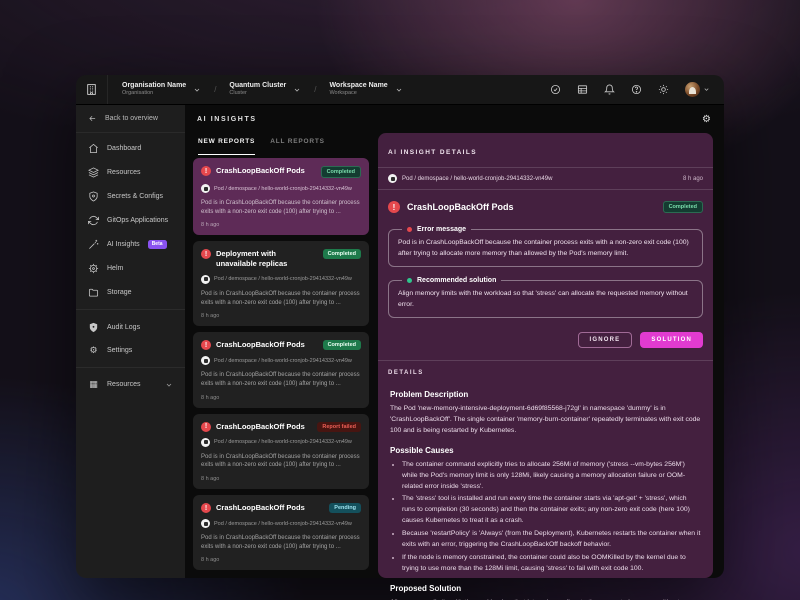 This screenshot has height=600, width=800. What do you see at coordinates (93, 196) in the screenshot?
I see `shield-icon` at bounding box center [93, 196].